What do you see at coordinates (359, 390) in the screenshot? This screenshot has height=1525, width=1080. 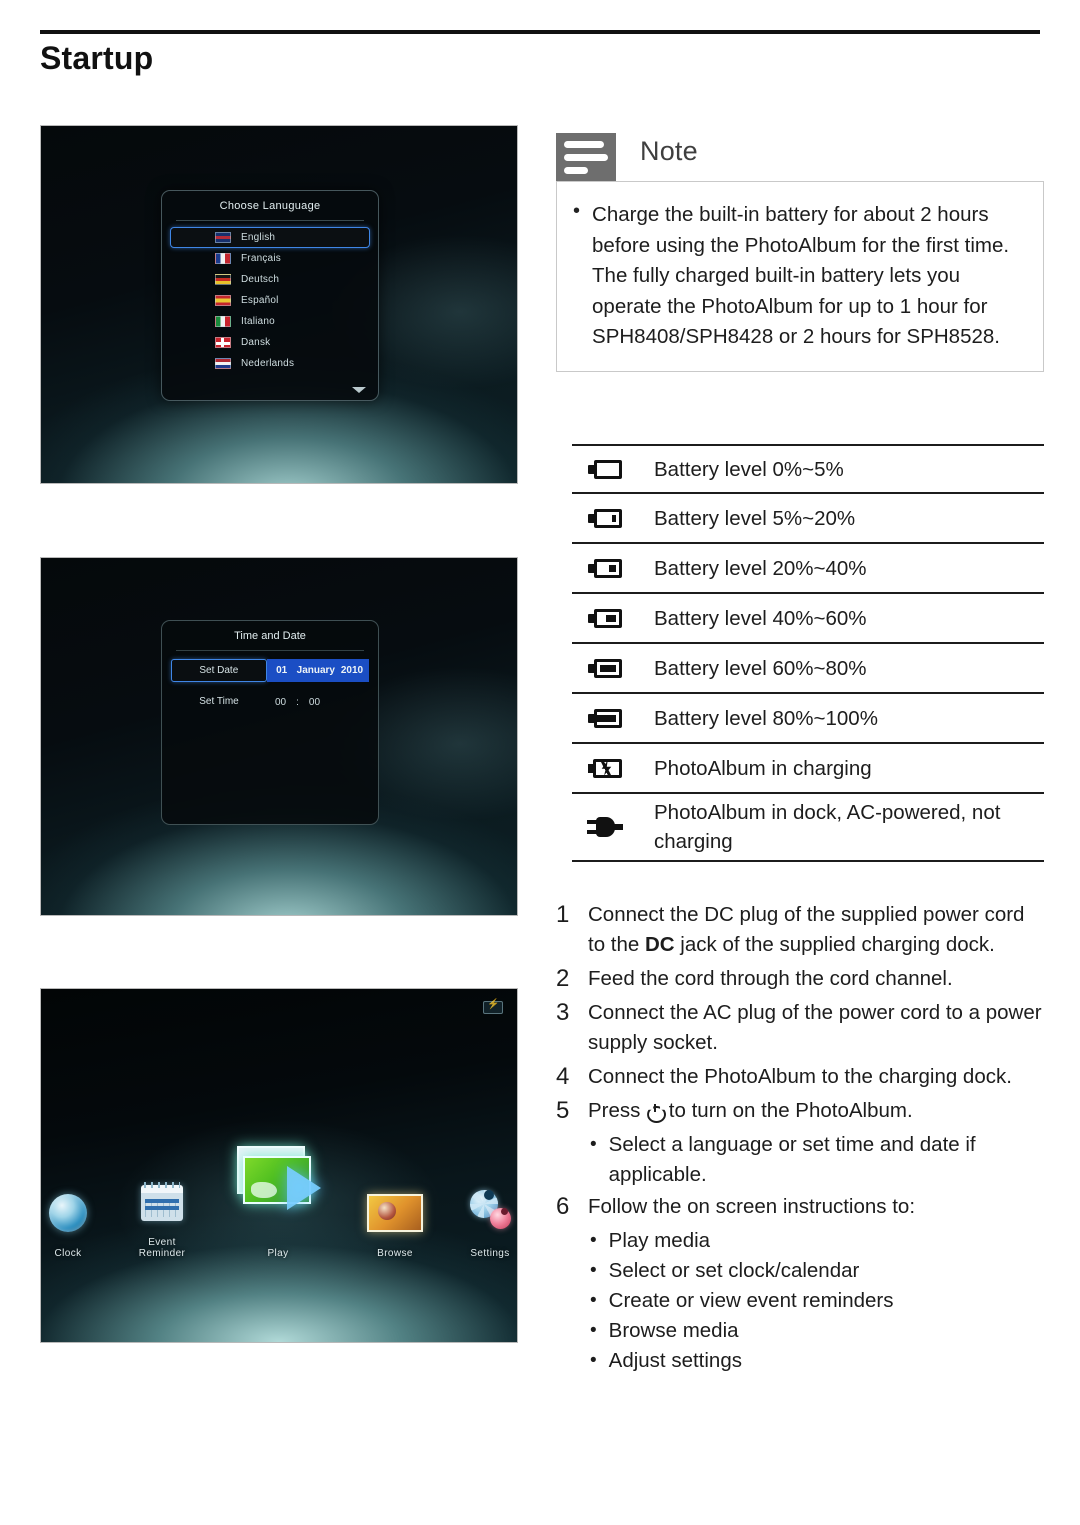 I see `chevron-down-icon` at bounding box center [359, 390].